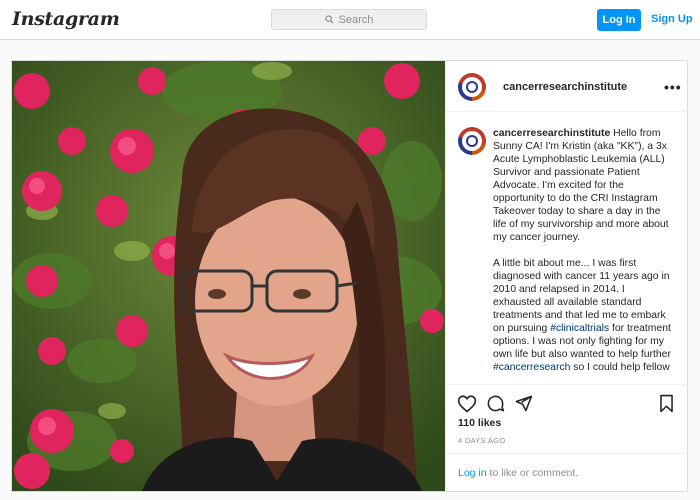 This screenshot has width=700, height=500. What do you see at coordinates (672, 19) in the screenshot?
I see `signup-link: Sign Up` at bounding box center [672, 19].